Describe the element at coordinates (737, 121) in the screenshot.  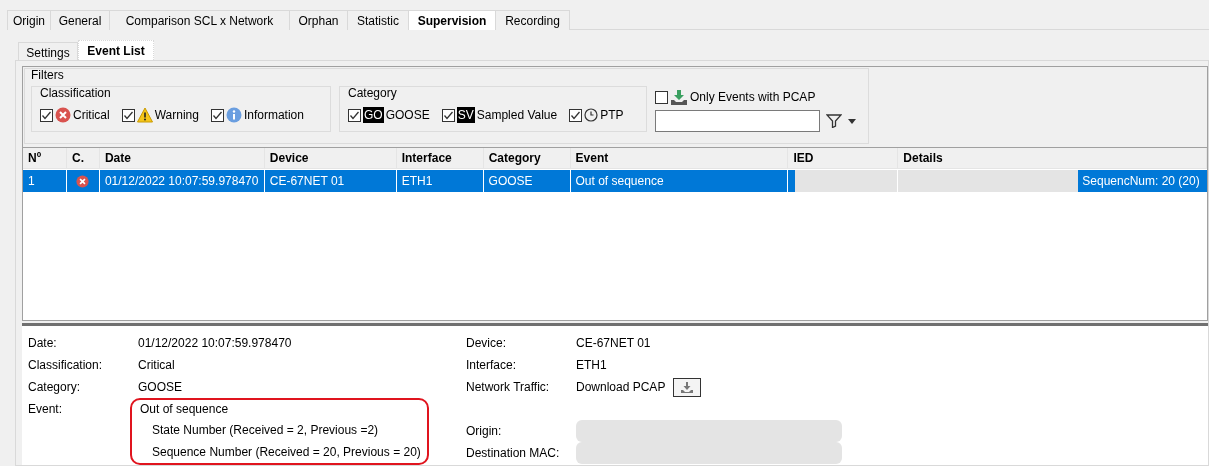
I see `filter-field` at that location.